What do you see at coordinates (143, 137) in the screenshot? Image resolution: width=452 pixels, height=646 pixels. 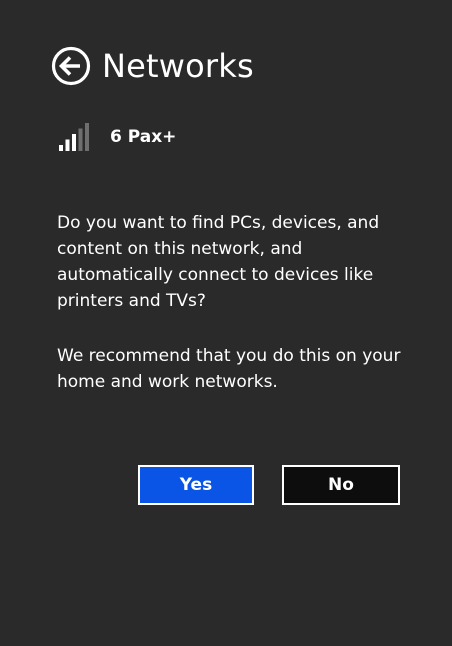 I see `network-name: 6 Pax+` at bounding box center [143, 137].